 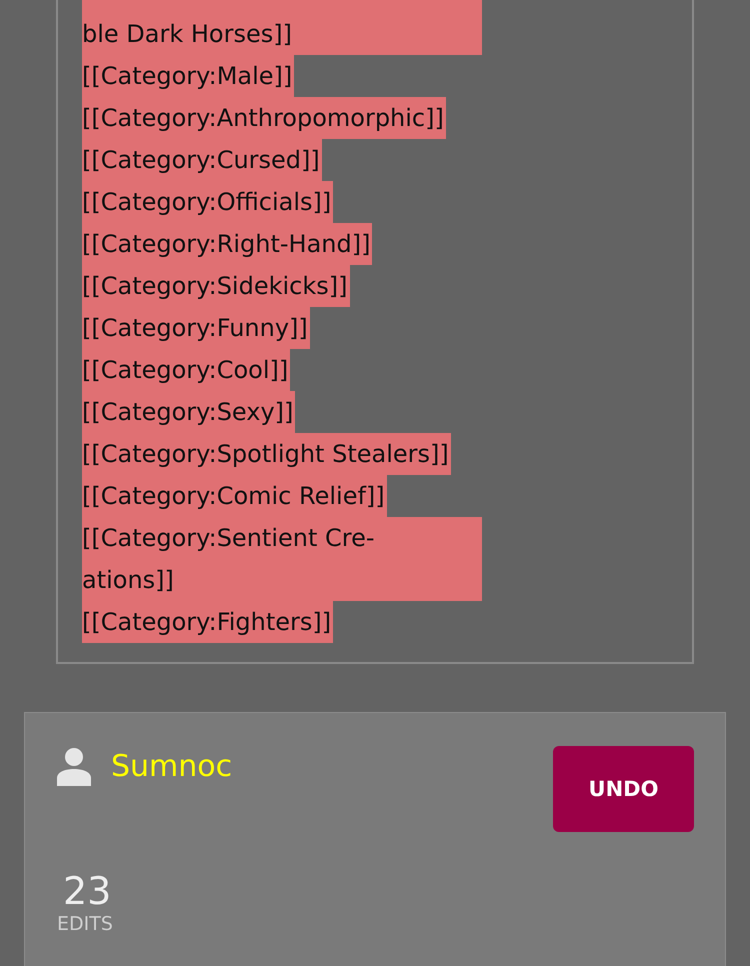 I want to click on edits-label: EDITS, so click(x=85, y=924).